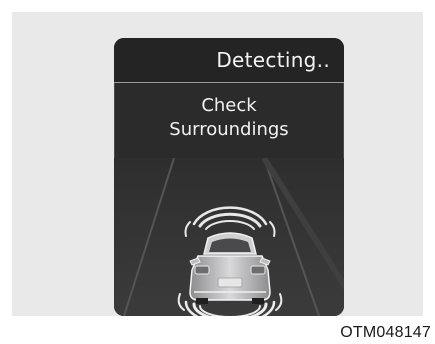  I want to click on message-line-1: Check, so click(229, 105).